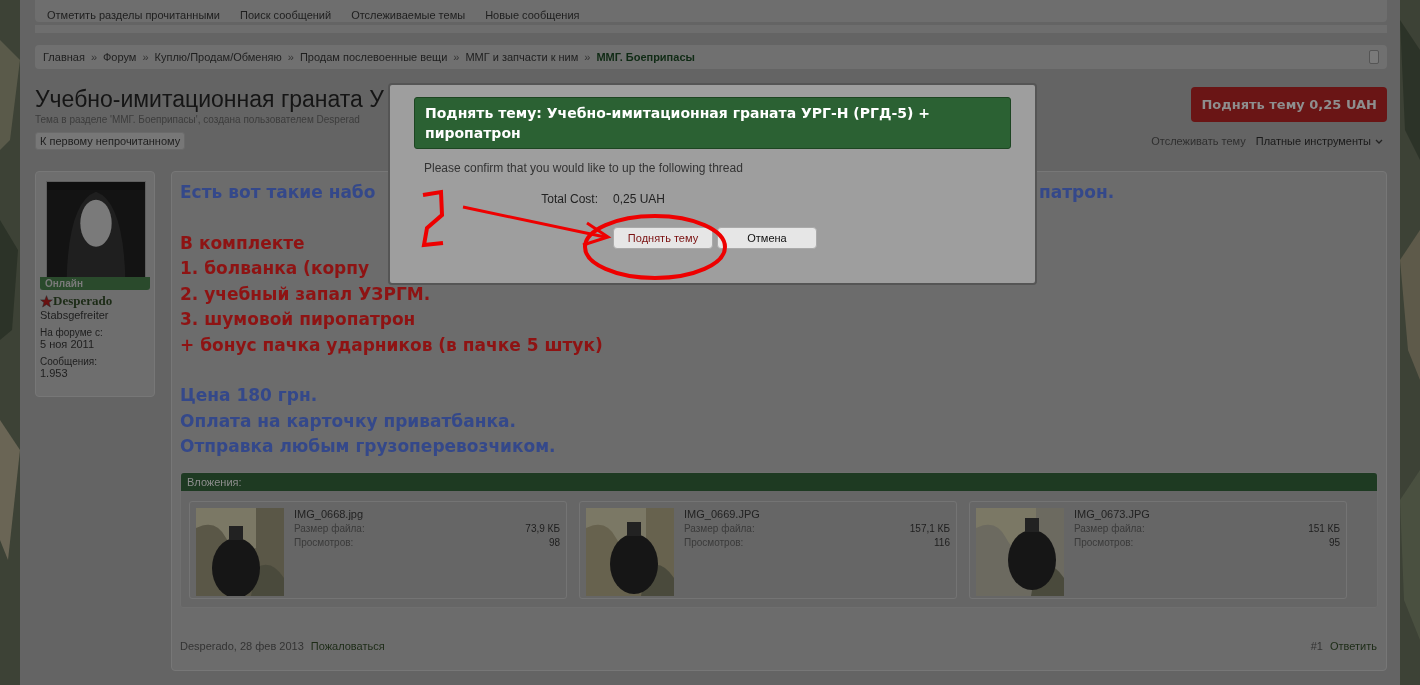  Describe the element at coordinates (83, 301) in the screenshot. I see `username-link: Desperado` at that location.